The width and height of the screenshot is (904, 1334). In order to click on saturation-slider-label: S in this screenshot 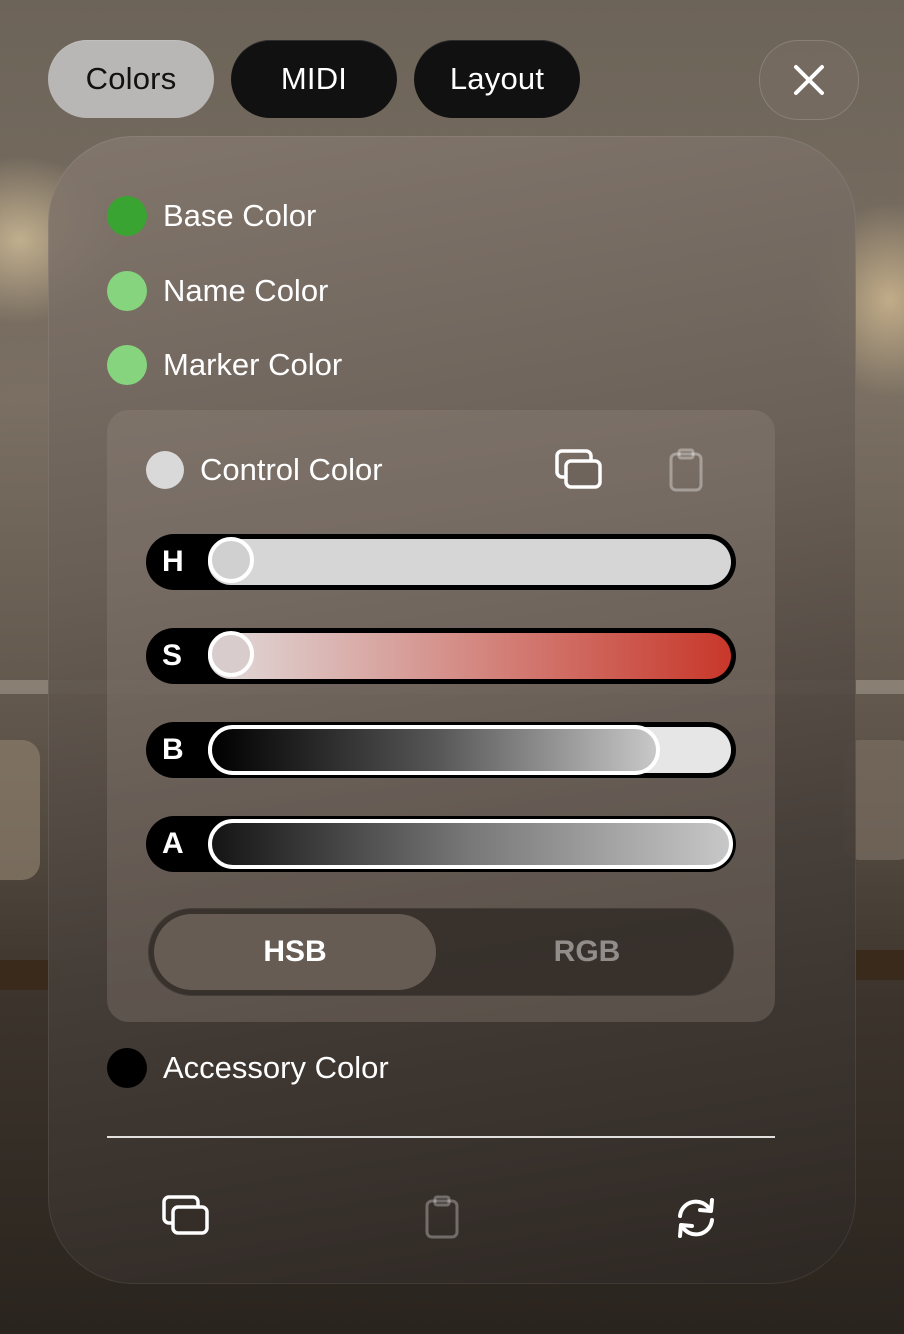, I will do `click(172, 655)`.